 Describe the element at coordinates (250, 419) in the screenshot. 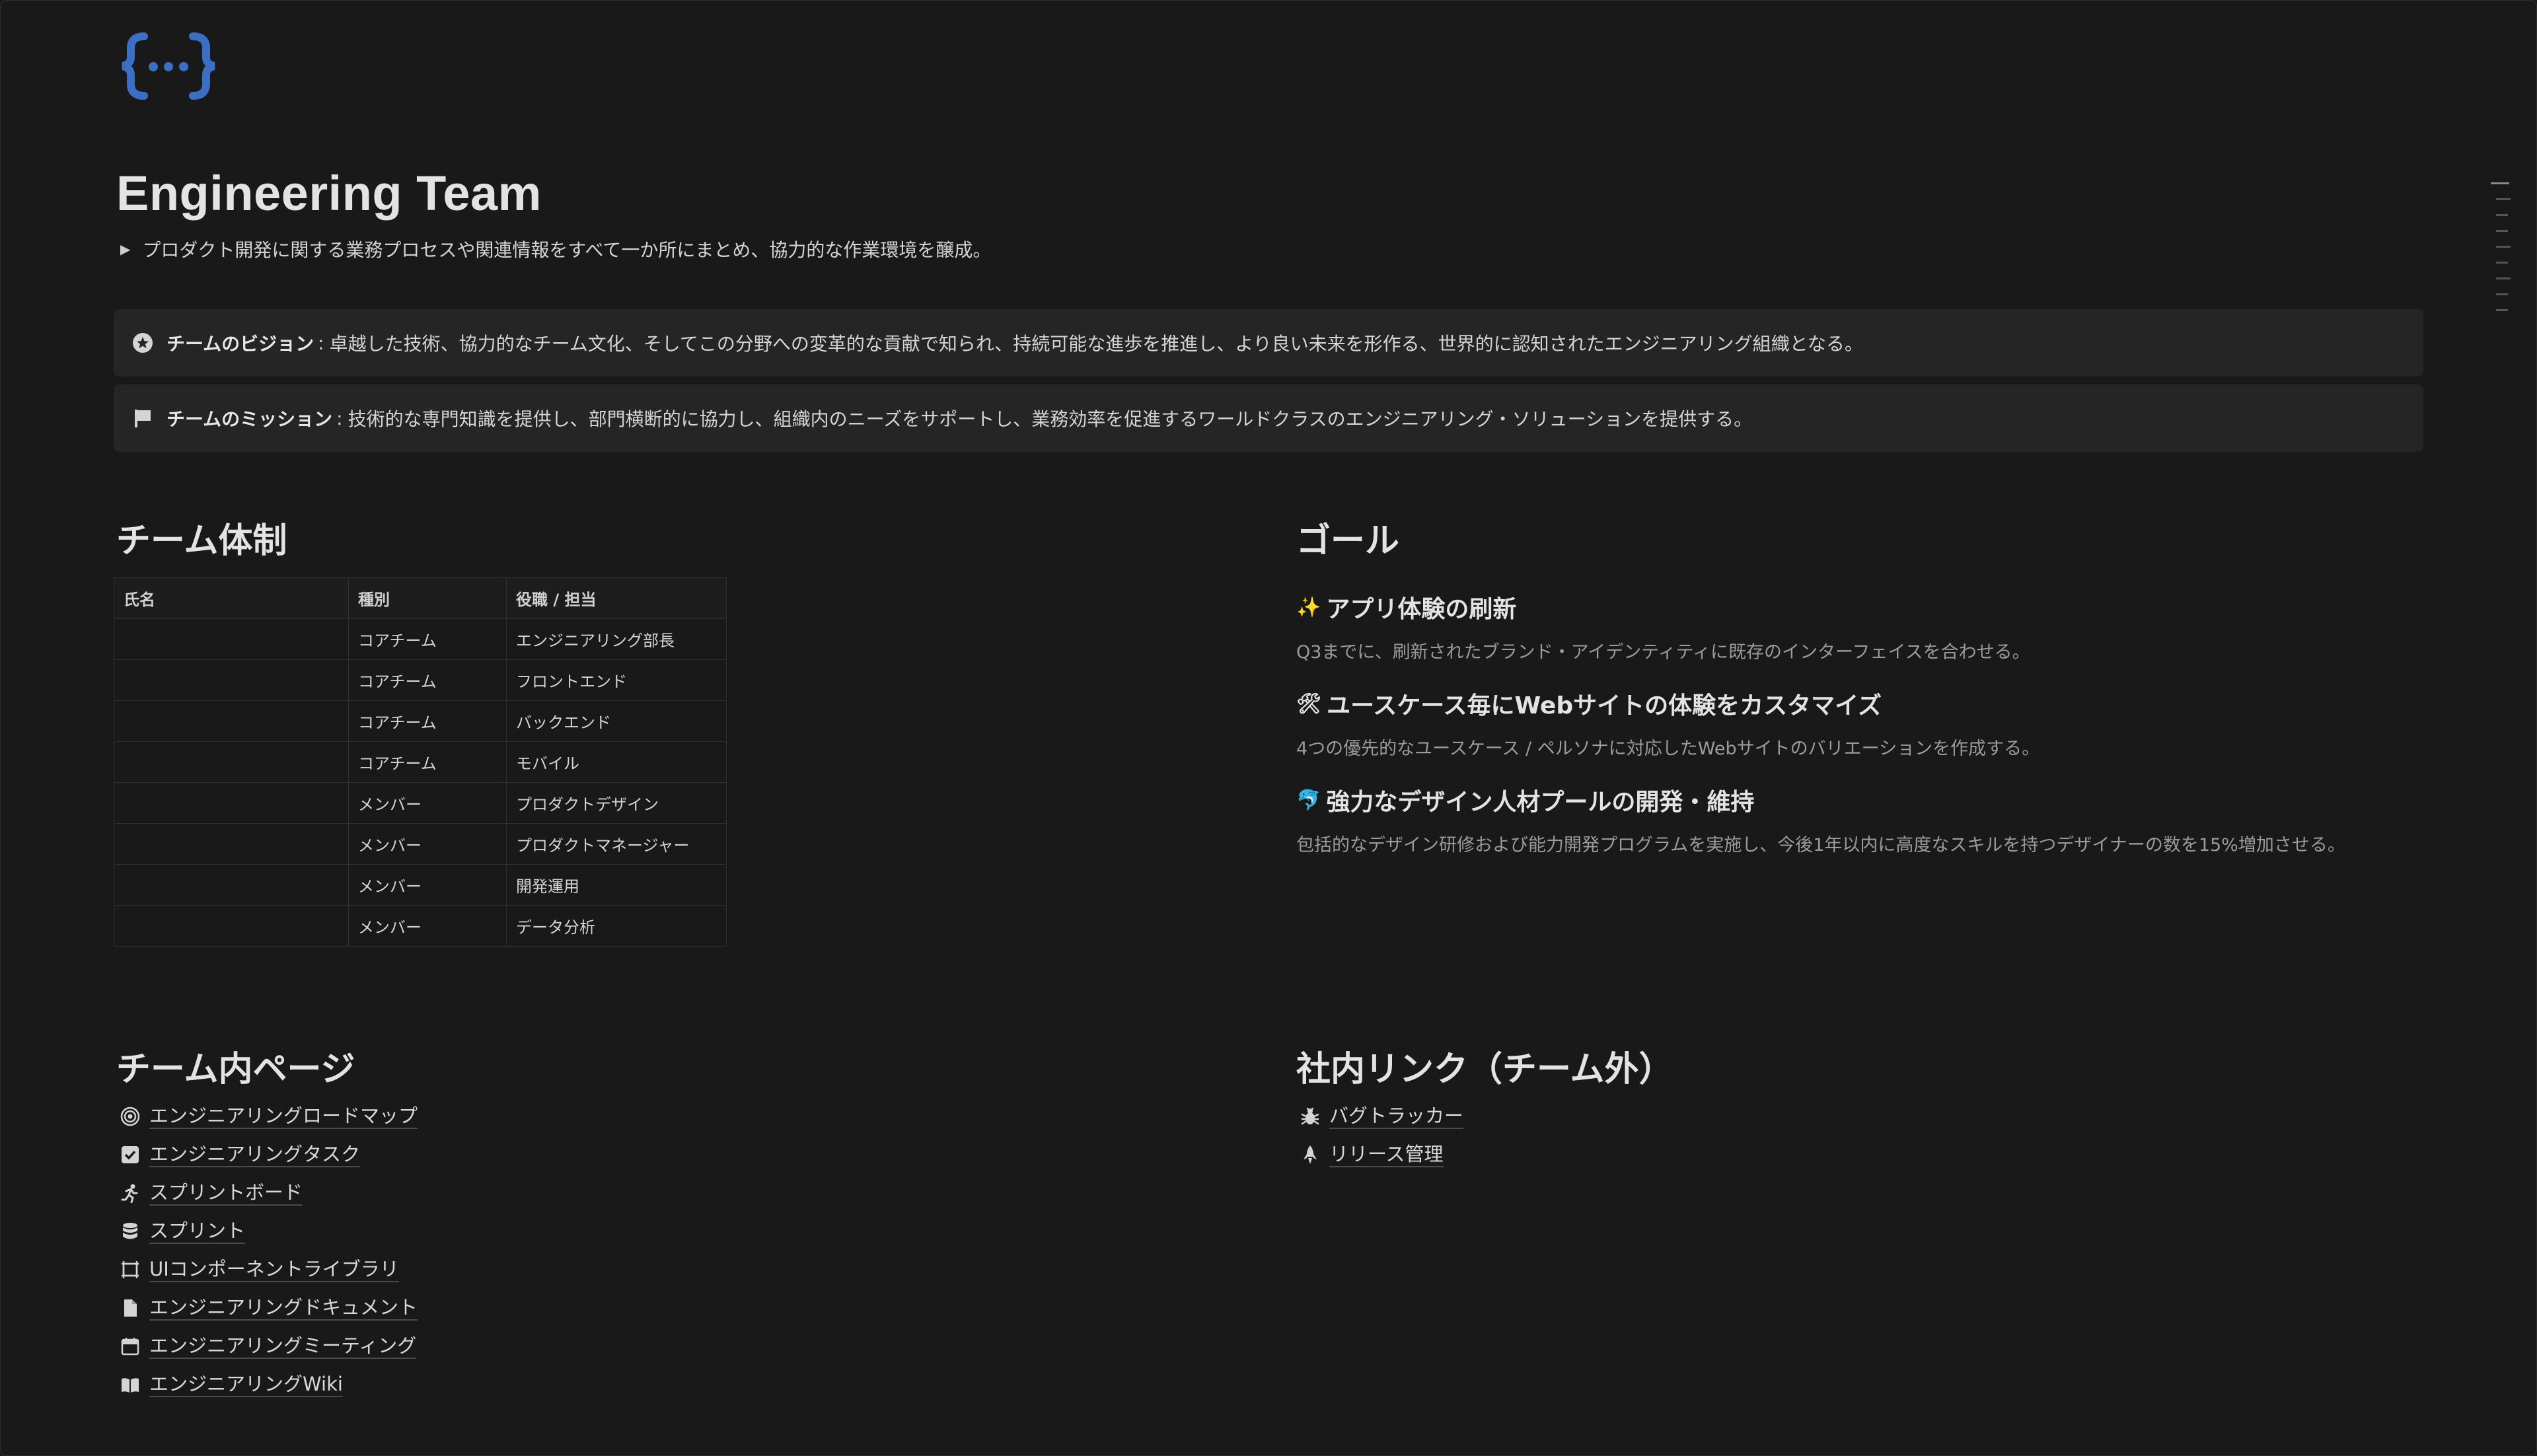

I see `mission-label: チームのミッション` at that location.